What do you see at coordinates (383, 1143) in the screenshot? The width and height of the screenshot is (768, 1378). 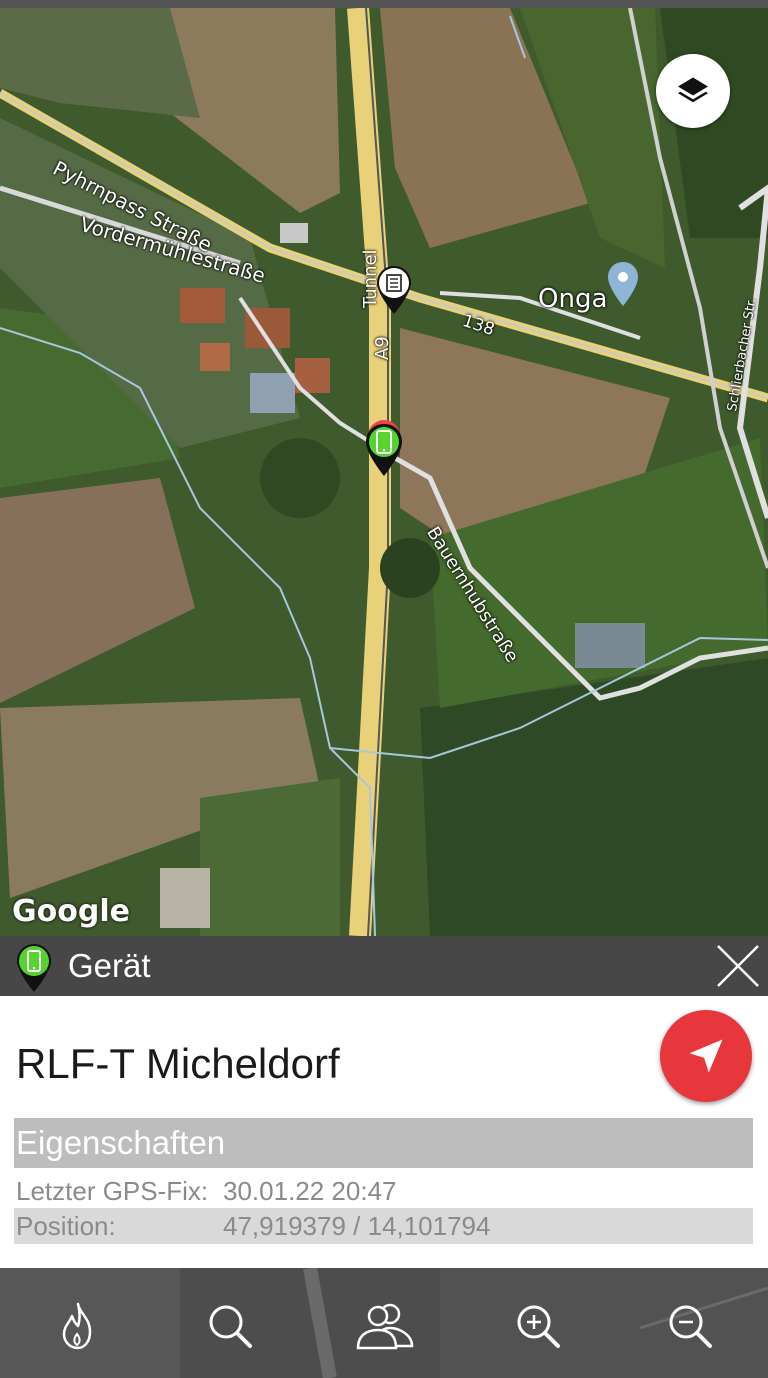 I see `properties-heading: Eigenschaften` at bounding box center [383, 1143].